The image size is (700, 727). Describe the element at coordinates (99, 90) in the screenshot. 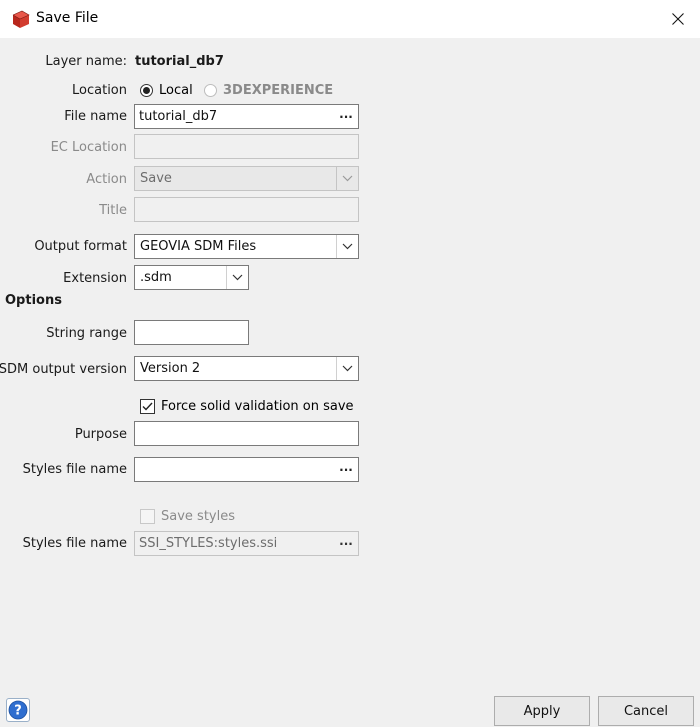

I see `location-label: Location` at that location.